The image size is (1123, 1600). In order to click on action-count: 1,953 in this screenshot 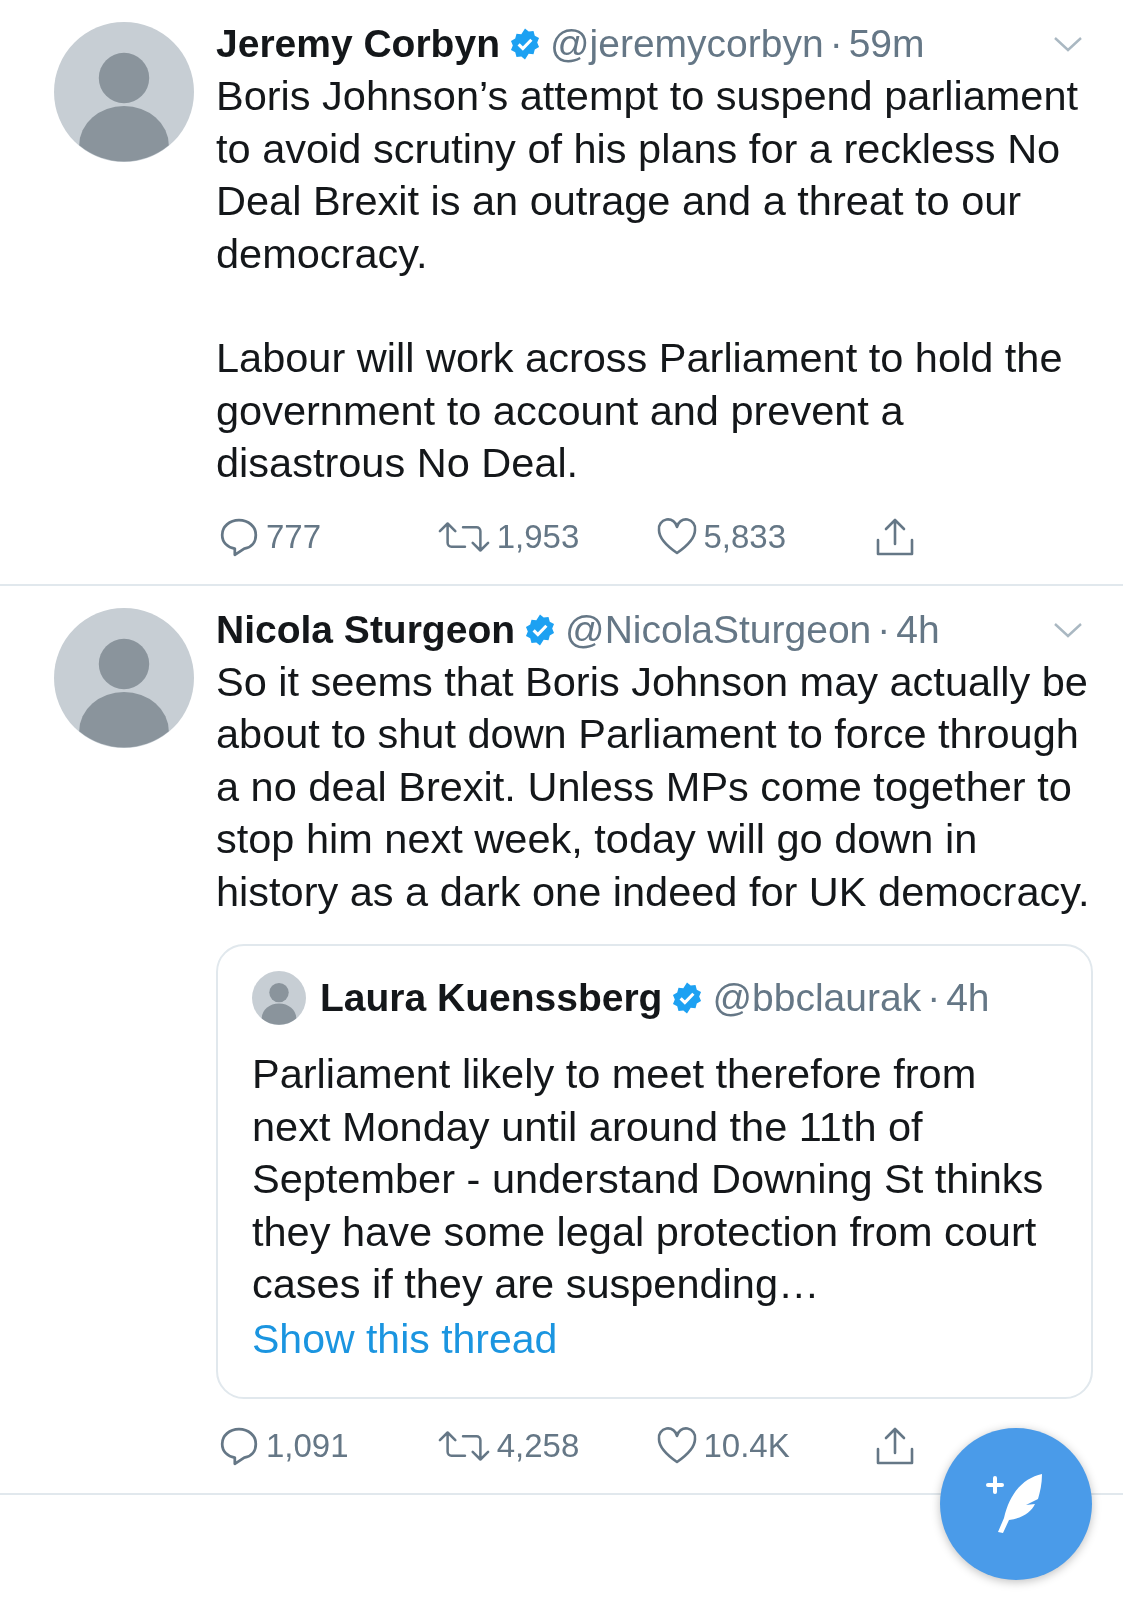, I will do `click(538, 536)`.